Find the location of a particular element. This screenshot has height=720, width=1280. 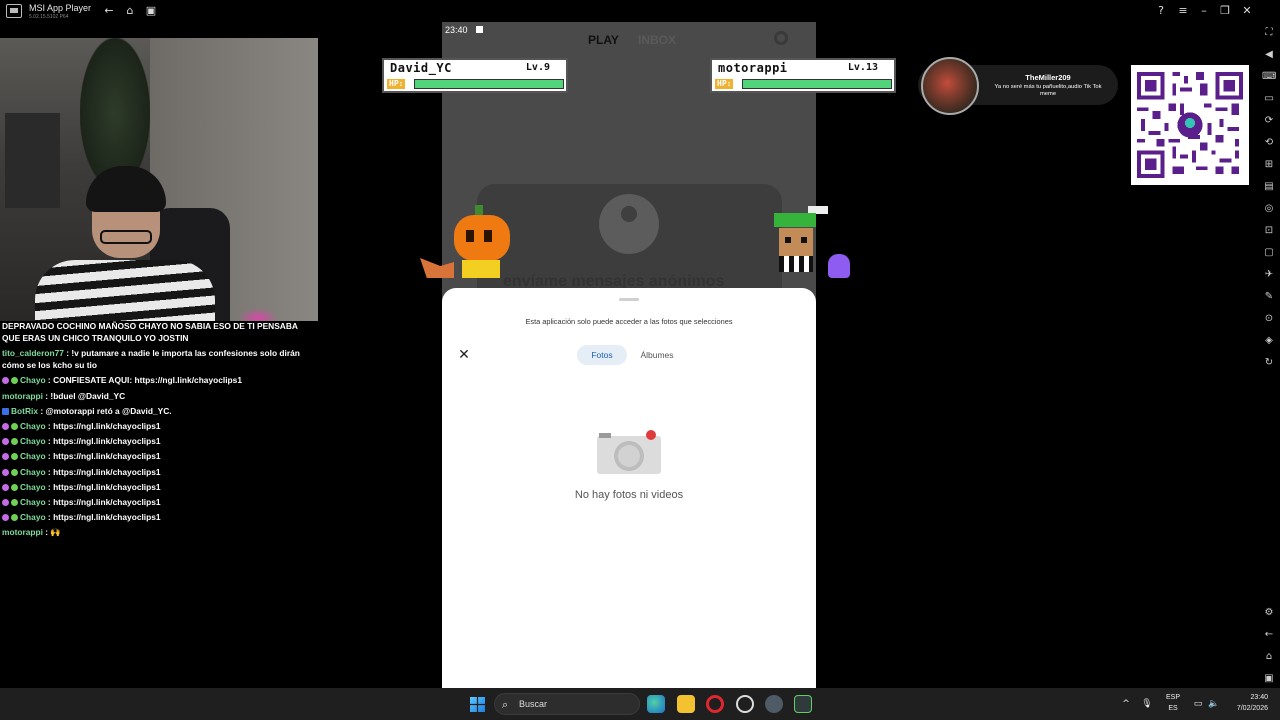

settings-app-icon is located at coordinates (774, 704).